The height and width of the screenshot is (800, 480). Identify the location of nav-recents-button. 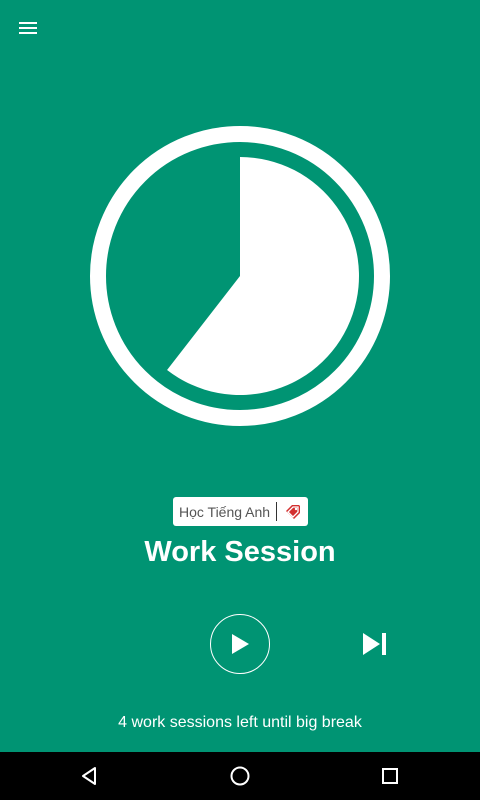
(390, 776).